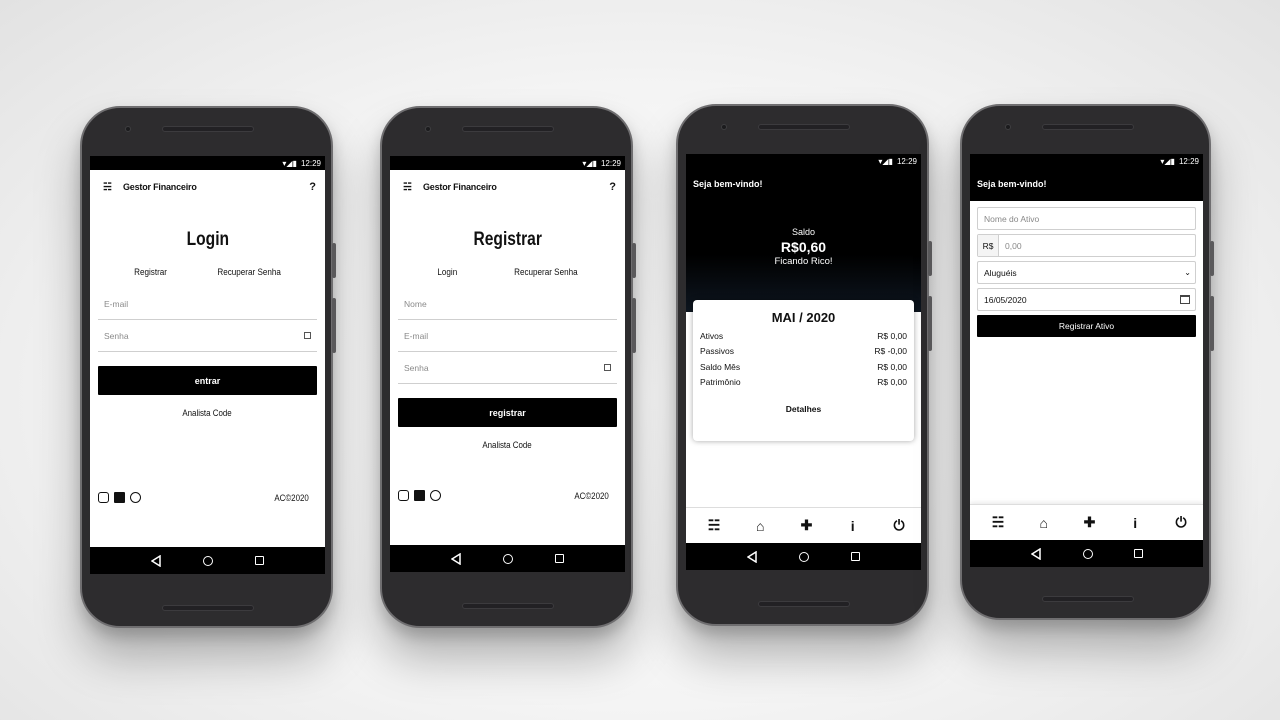  What do you see at coordinates (416, 335) in the screenshot?
I see `email-placeholder: E-mail` at bounding box center [416, 335].